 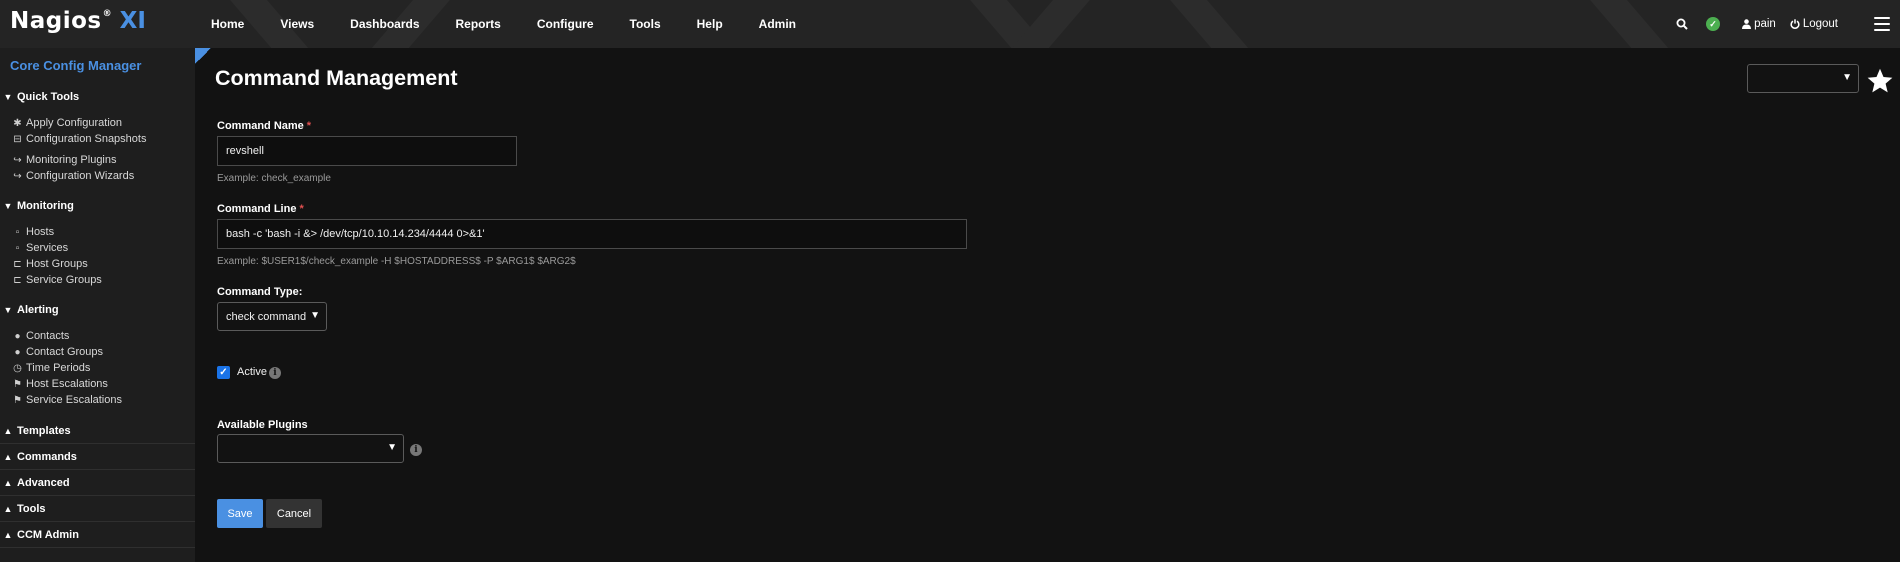 I want to click on sidebar-section-commands: ▲ Commands, so click(x=97, y=457).